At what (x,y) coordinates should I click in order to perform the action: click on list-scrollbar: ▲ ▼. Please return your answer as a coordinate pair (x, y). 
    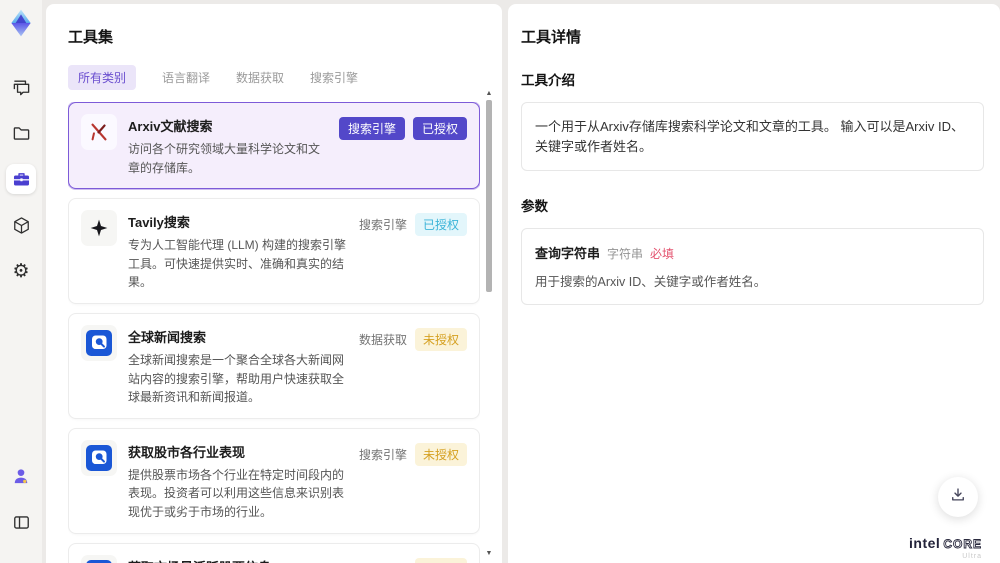
    Looking at the image, I should click on (489, 323).